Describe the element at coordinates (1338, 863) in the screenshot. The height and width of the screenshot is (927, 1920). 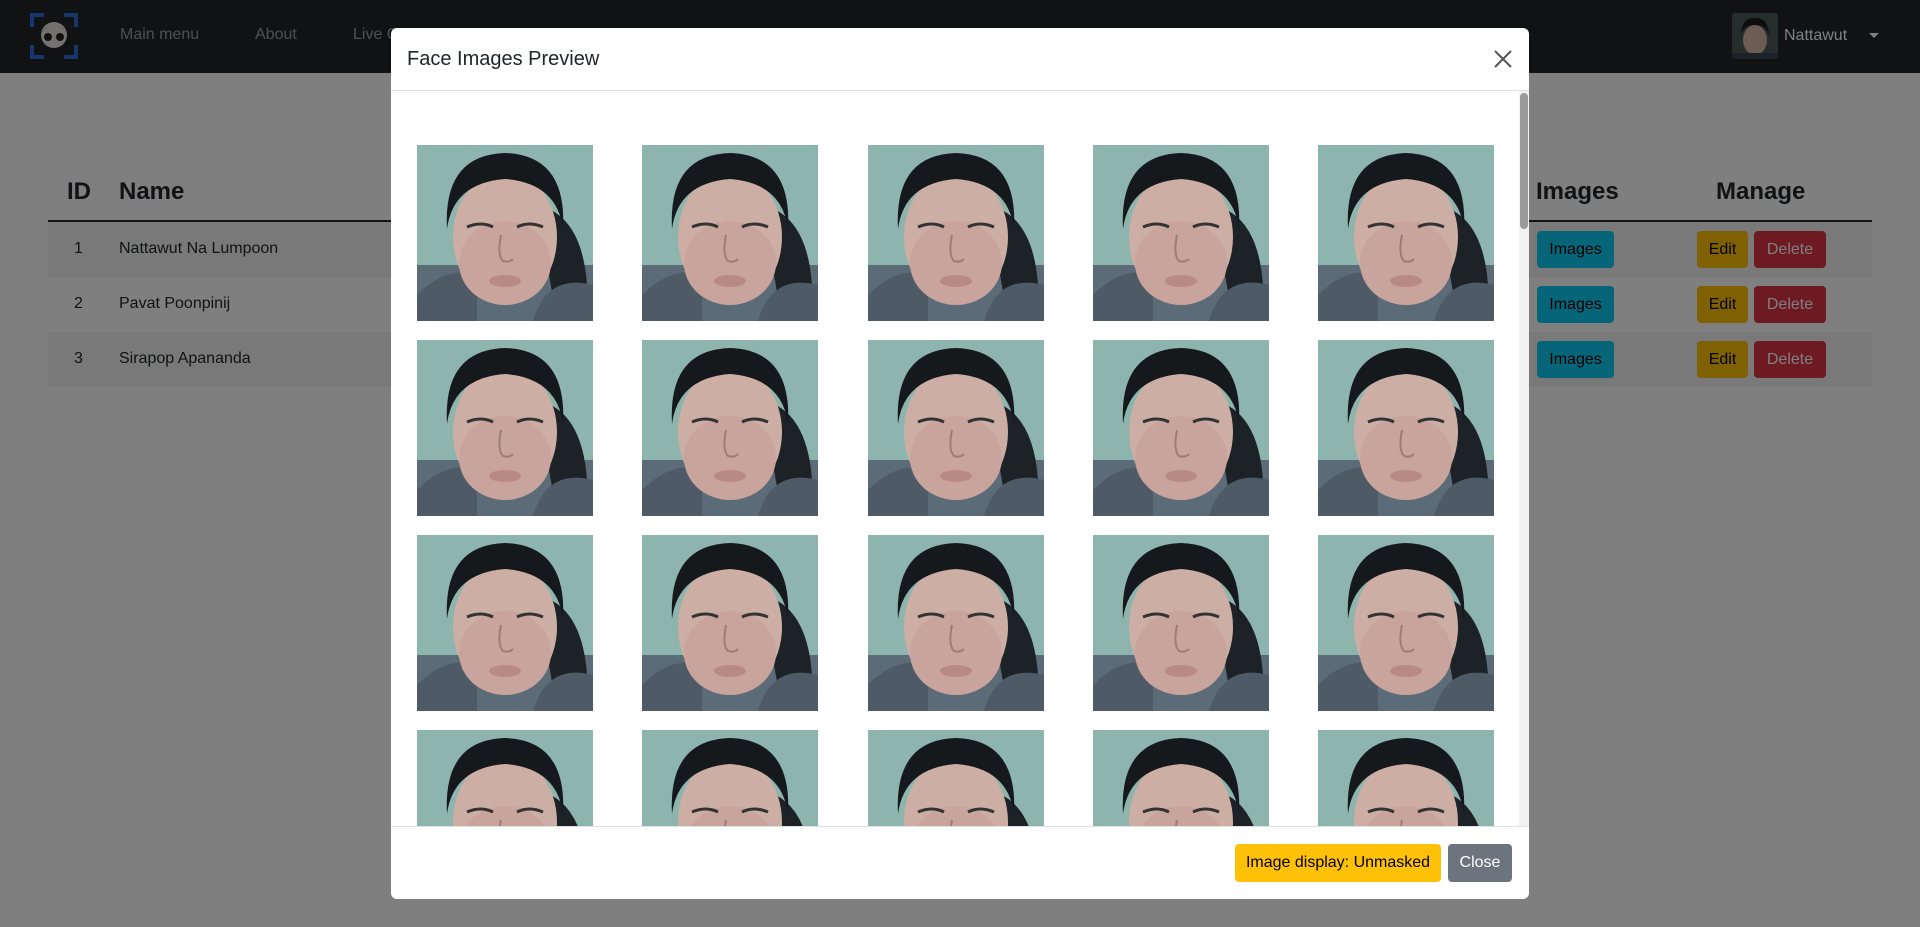
I see `image-display-toggle-button: Image display: Unmasked` at that location.